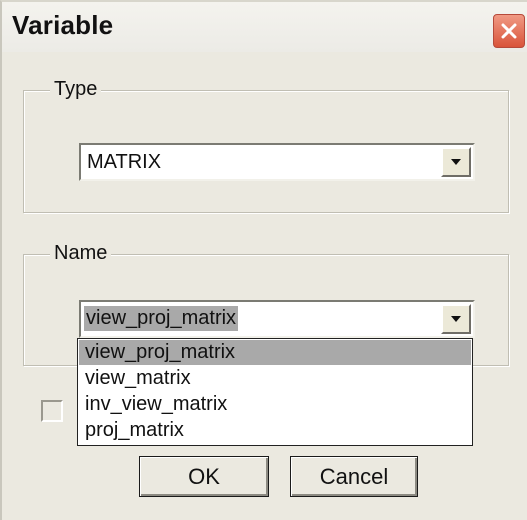 The height and width of the screenshot is (520, 527). What do you see at coordinates (277, 319) in the screenshot?
I see `name-combobox: view_proj_matrix` at bounding box center [277, 319].